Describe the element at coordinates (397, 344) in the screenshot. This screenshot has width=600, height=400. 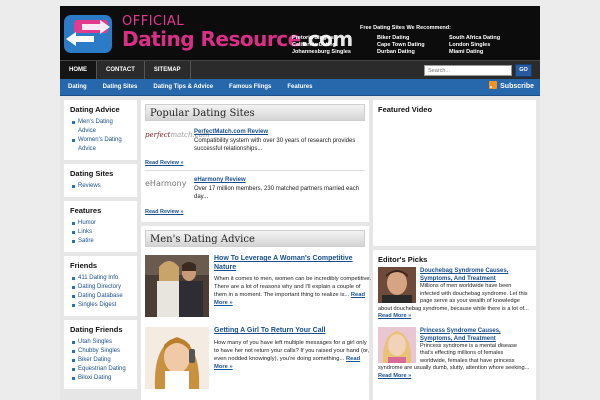
I see `woman-photo-thumbnail` at that location.